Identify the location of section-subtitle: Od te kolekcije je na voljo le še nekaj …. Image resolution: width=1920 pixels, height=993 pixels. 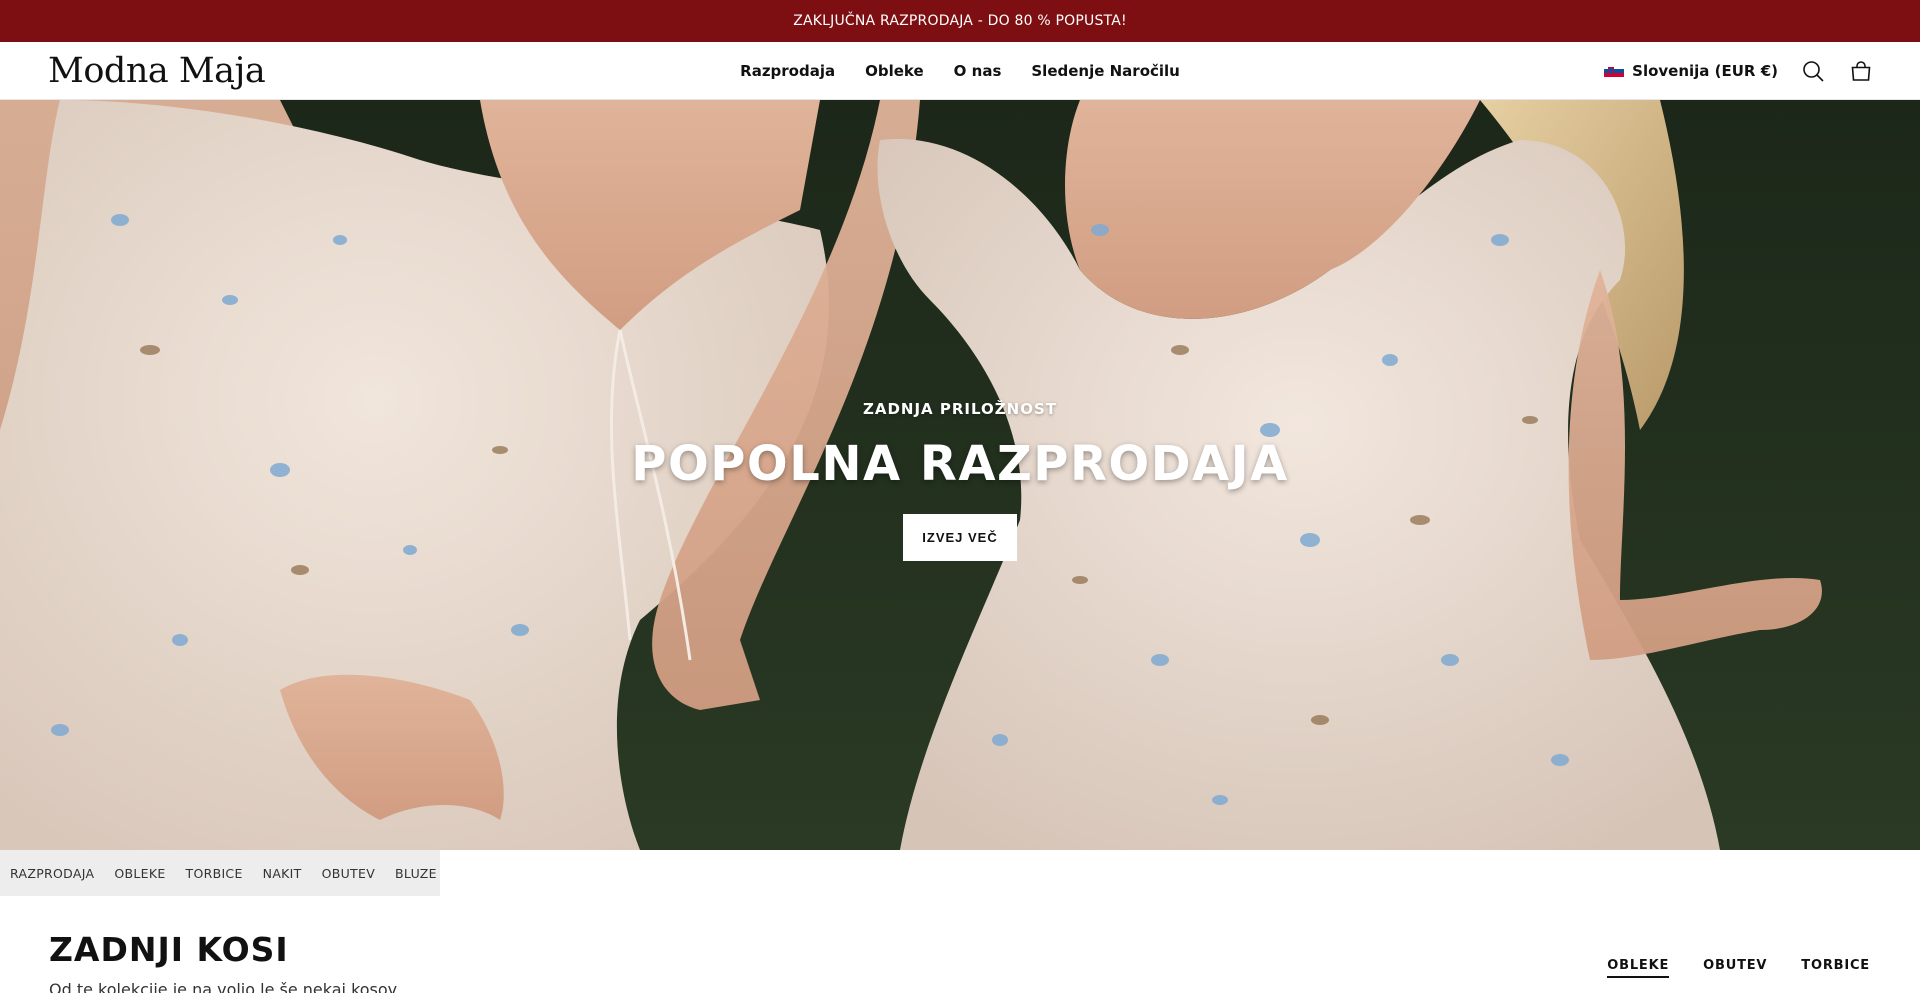
(225, 986).